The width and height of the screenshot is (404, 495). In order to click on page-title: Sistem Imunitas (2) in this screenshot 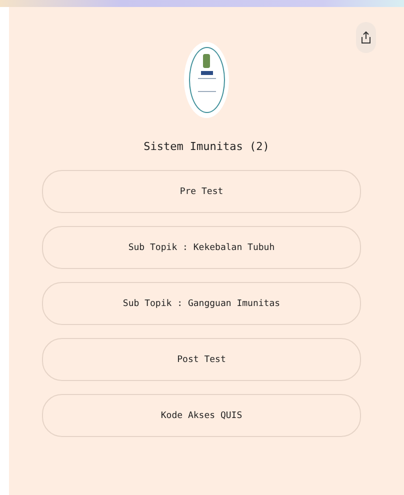, I will do `click(207, 147)`.